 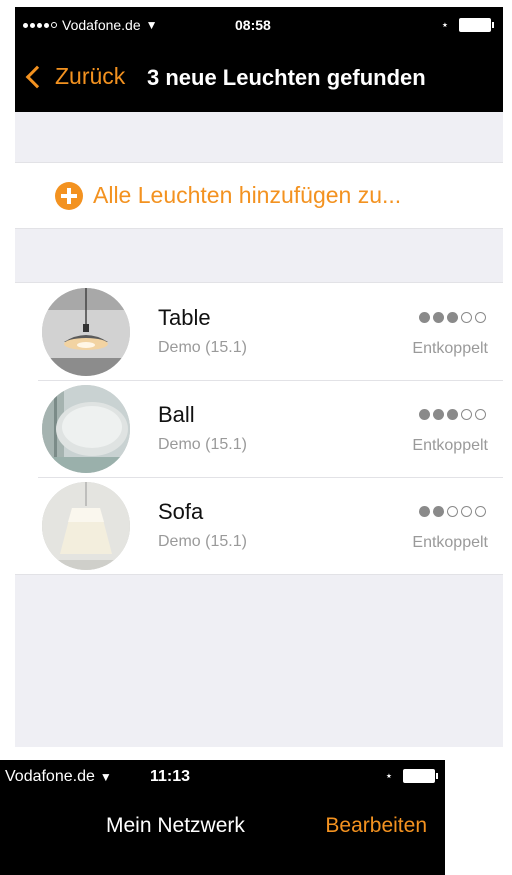 What do you see at coordinates (86, 526) in the screenshot?
I see `lamp-thumbnail-sofa` at bounding box center [86, 526].